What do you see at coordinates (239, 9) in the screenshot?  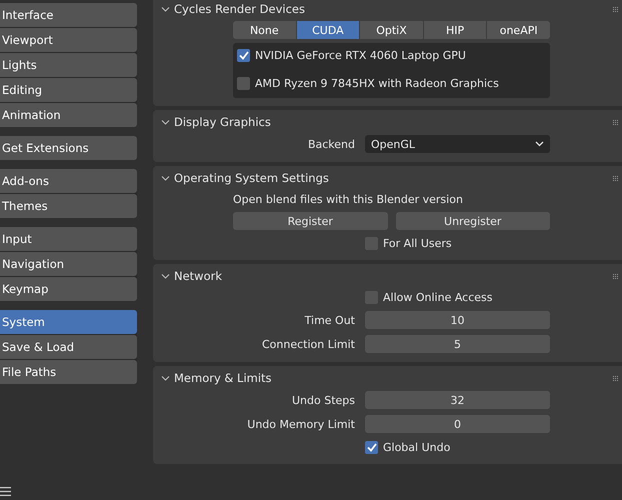 I see `panel-title: Cycles Render Devices` at bounding box center [239, 9].